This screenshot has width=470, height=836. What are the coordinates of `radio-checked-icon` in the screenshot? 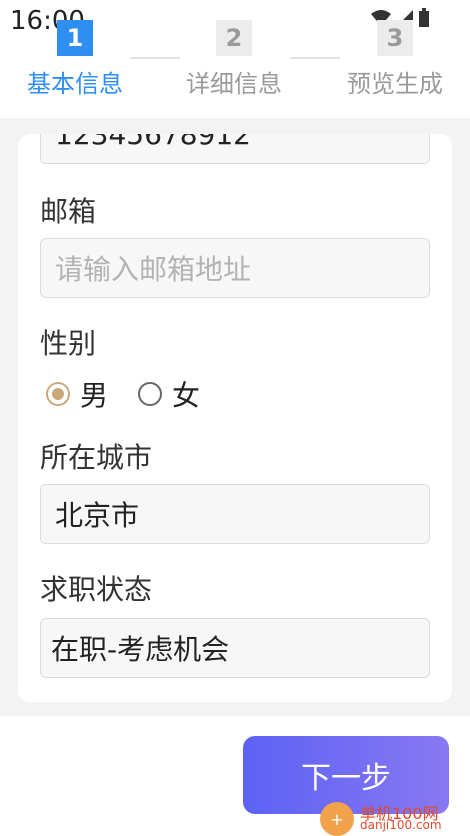 It's located at (58, 394).